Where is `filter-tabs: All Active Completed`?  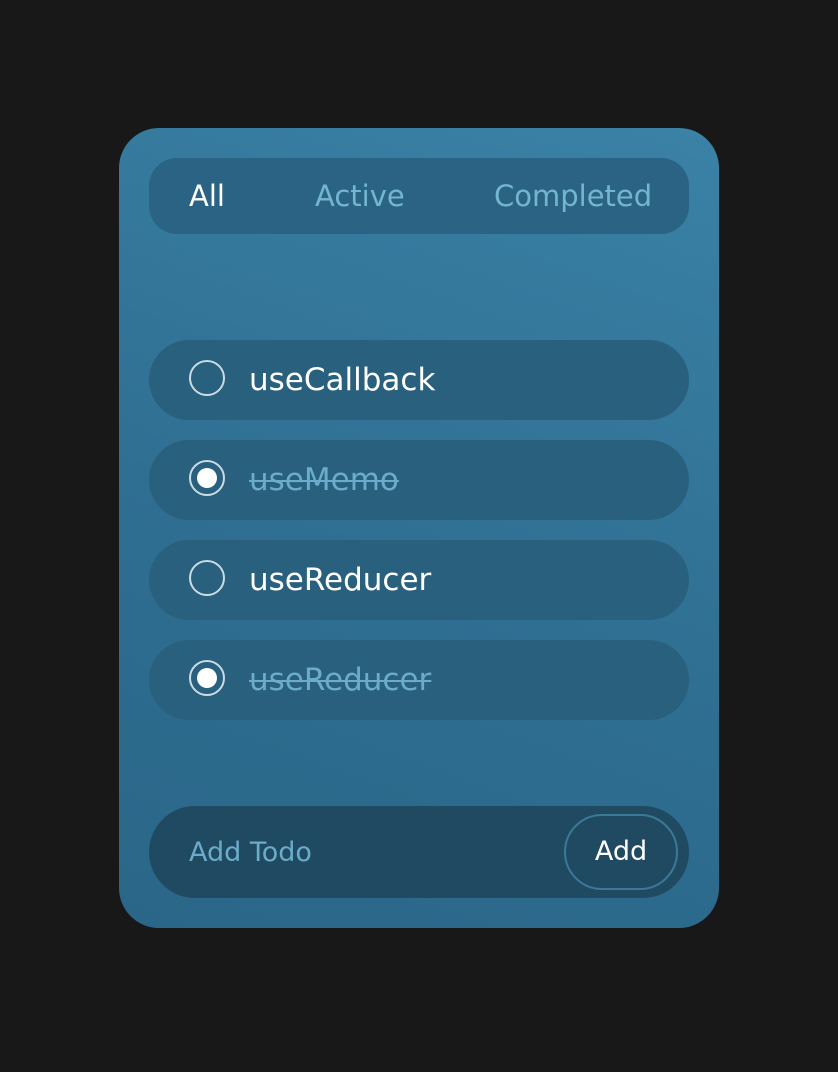 filter-tabs: All Active Completed is located at coordinates (419, 196).